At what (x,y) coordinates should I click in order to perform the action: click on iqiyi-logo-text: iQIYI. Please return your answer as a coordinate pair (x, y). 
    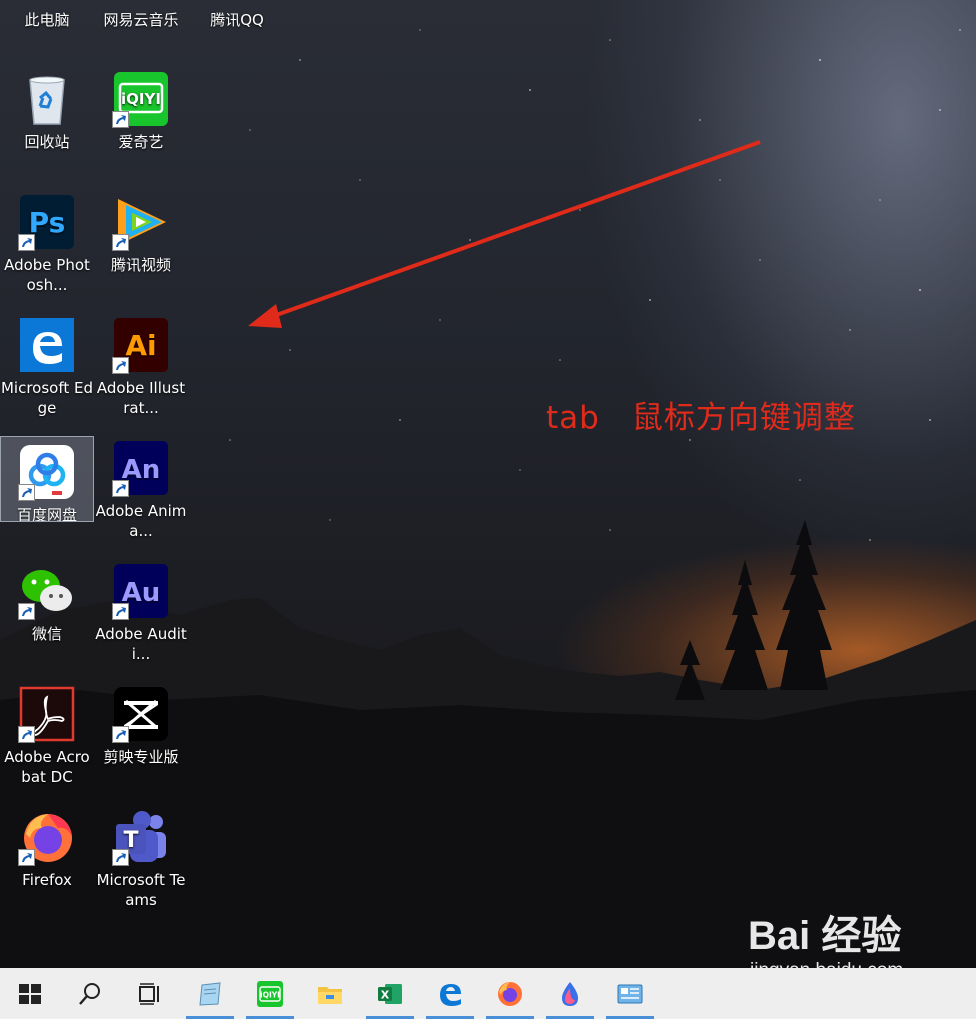
    Looking at the image, I should click on (270, 994).